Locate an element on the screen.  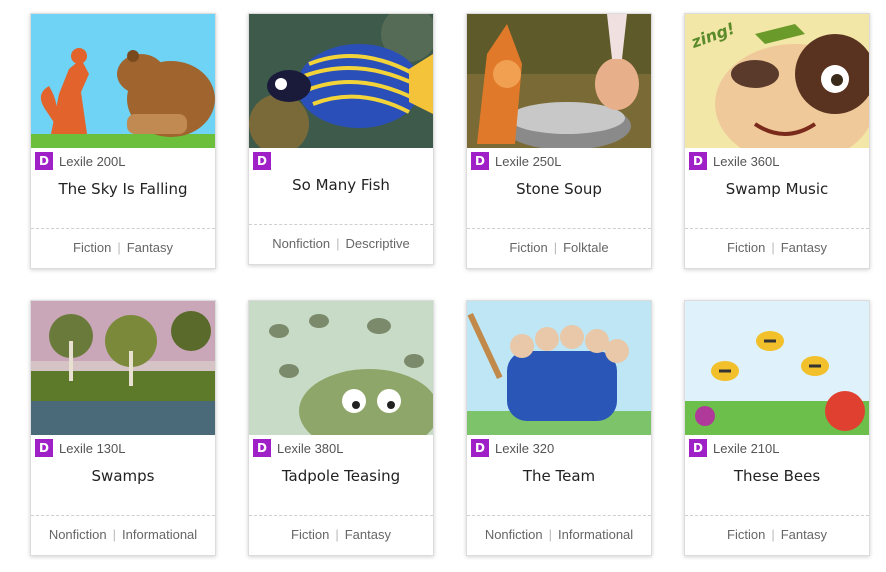
book-title: The Sky Is Falling is located at coordinates (123, 189).